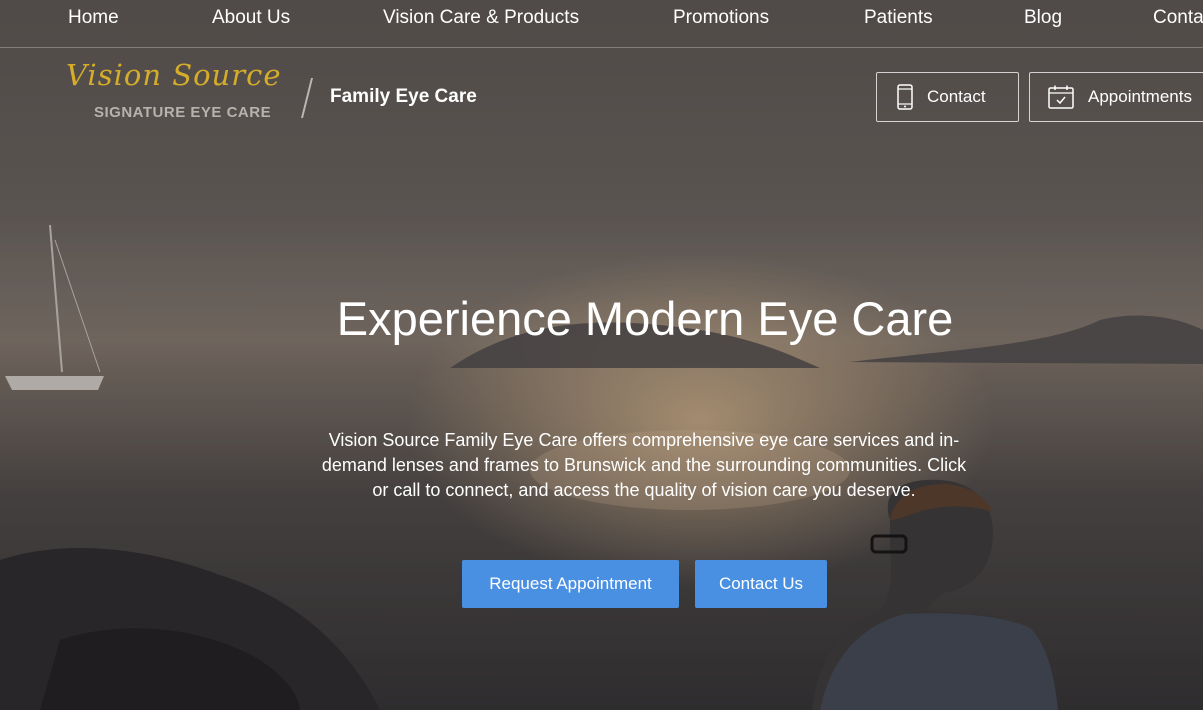 This screenshot has height=710, width=1203. What do you see at coordinates (956, 96) in the screenshot?
I see `header-contact-label: Contact` at bounding box center [956, 96].